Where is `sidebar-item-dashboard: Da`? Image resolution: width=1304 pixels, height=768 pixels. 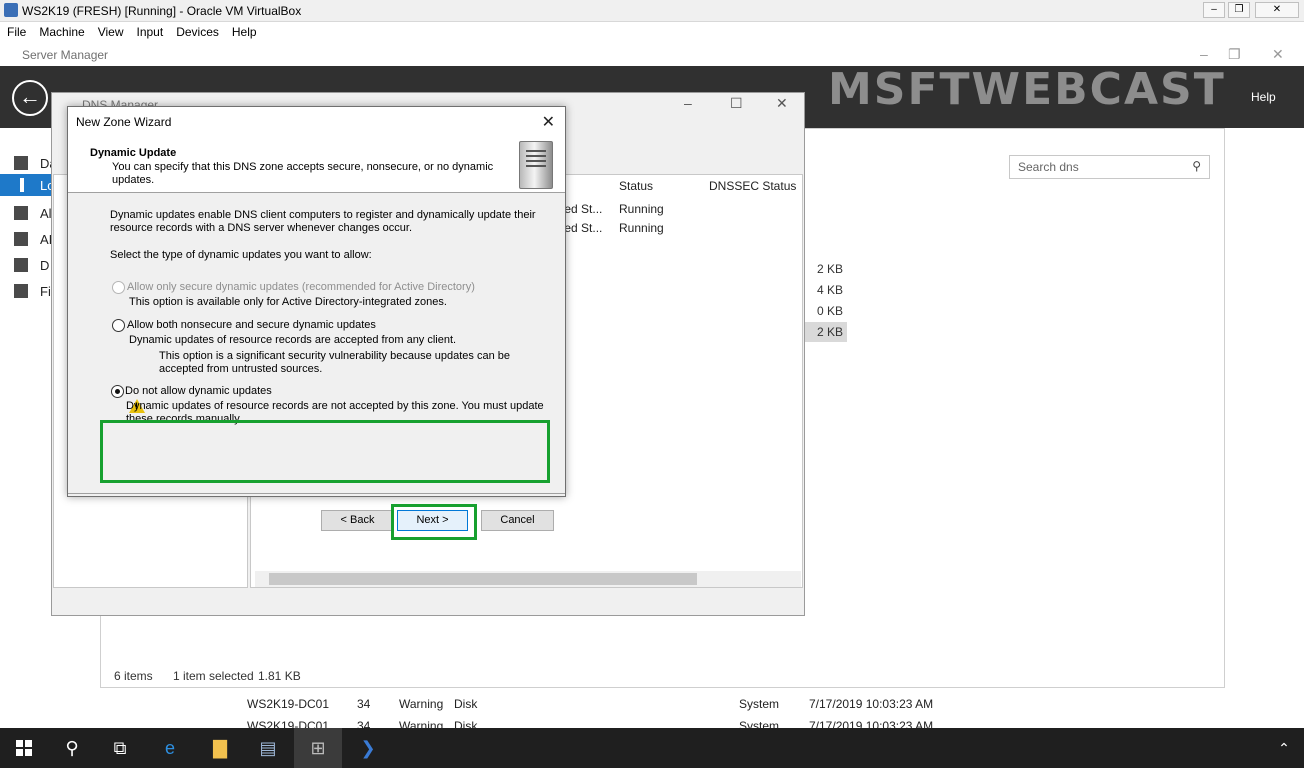 sidebar-item-dashboard: Da is located at coordinates (28, 163).